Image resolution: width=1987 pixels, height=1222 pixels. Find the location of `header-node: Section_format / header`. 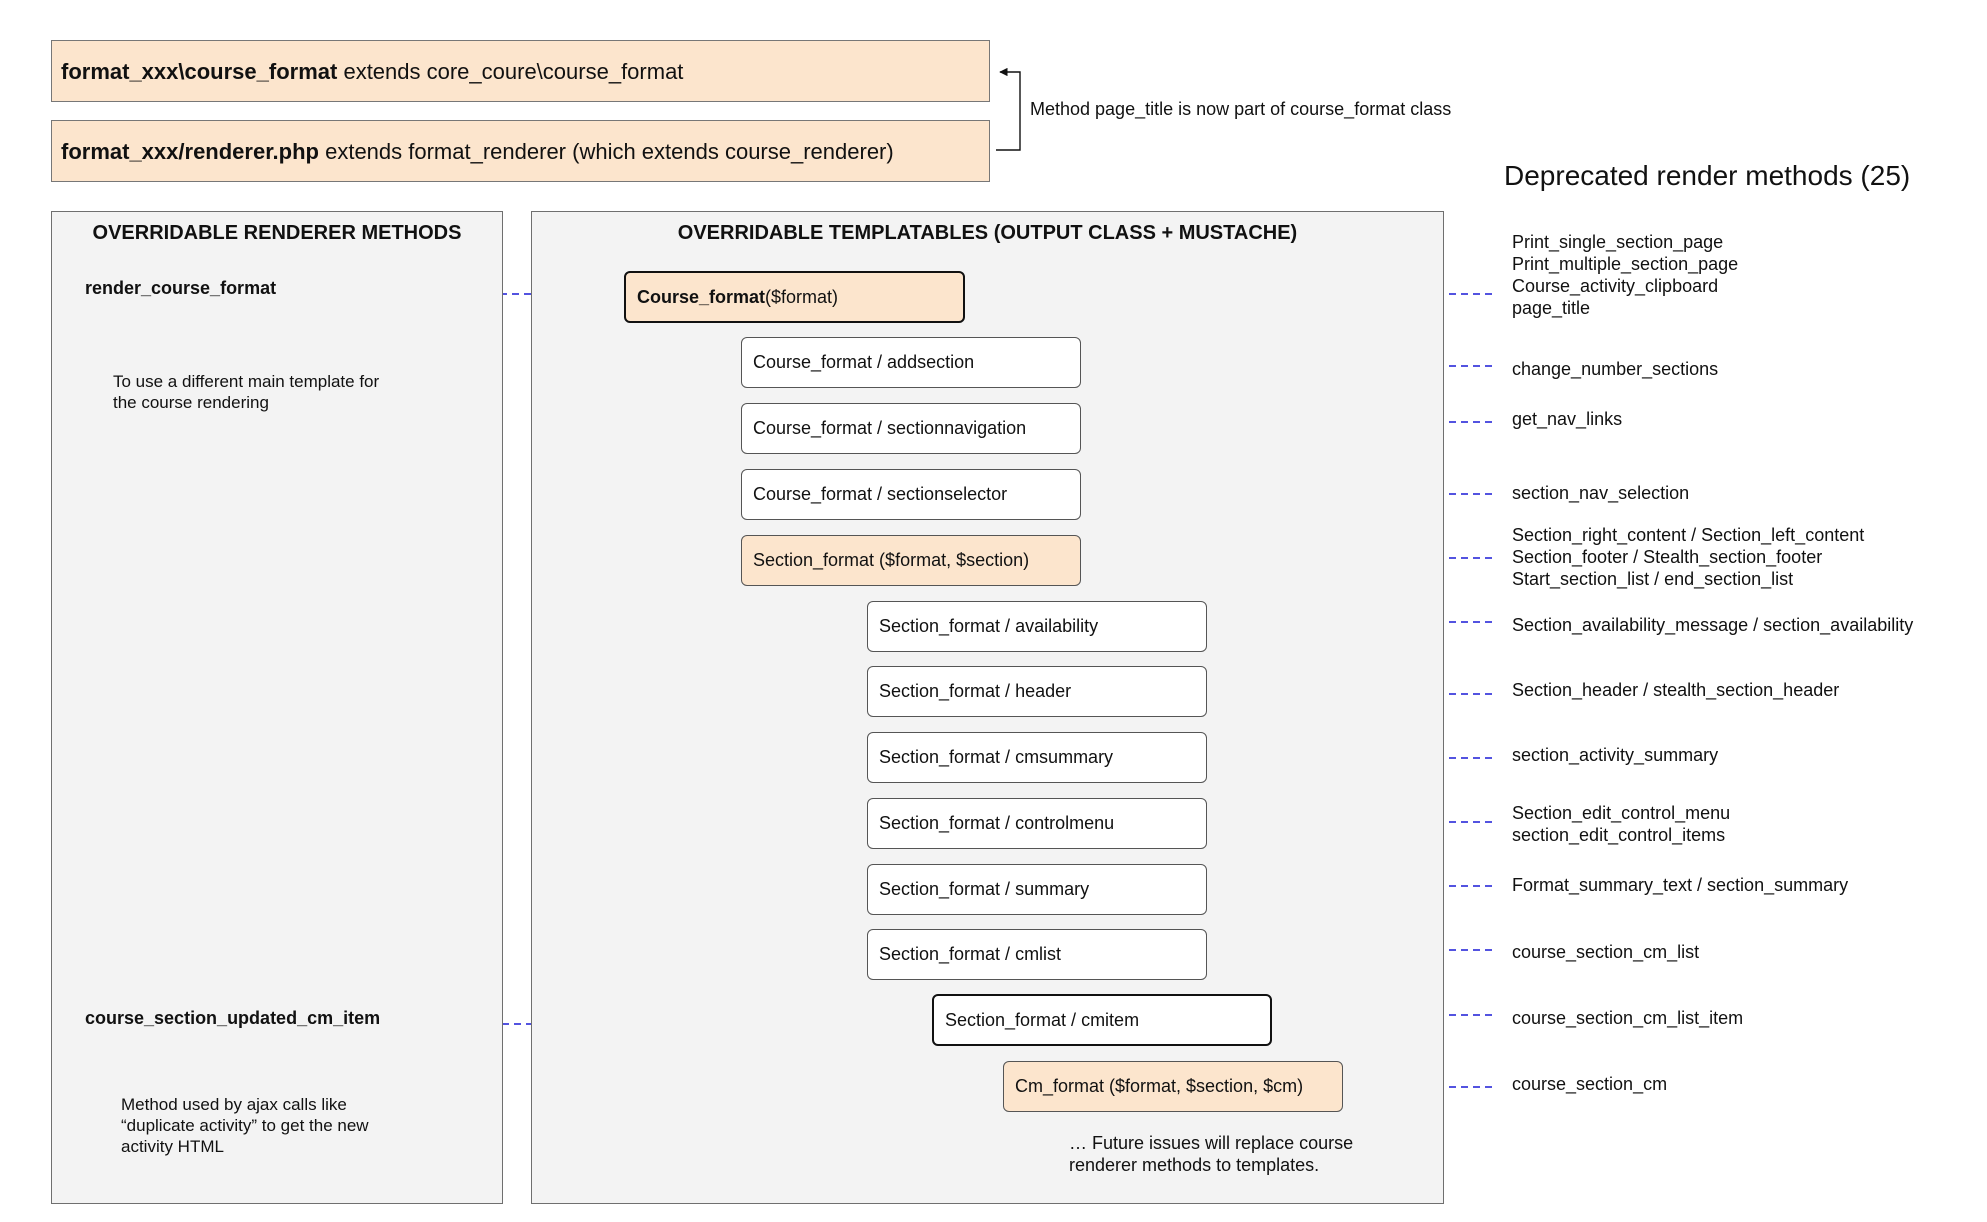

header-node: Section_format / header is located at coordinates (1037, 691).